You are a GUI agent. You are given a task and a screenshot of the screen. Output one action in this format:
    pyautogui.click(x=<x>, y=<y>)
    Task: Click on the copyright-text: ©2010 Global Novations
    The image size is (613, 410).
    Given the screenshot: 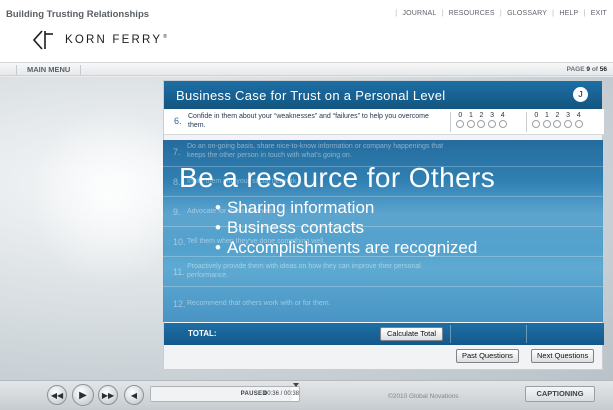 What is the action you would take?
    pyautogui.click(x=423, y=396)
    